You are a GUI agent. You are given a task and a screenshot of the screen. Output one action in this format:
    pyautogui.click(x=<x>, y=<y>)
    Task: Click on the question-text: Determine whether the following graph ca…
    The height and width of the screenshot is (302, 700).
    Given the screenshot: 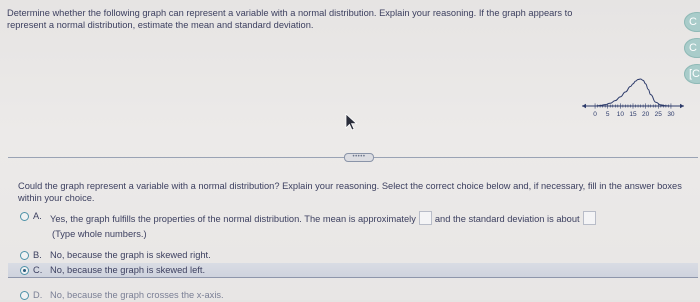 What is the action you would take?
    pyautogui.click(x=290, y=19)
    